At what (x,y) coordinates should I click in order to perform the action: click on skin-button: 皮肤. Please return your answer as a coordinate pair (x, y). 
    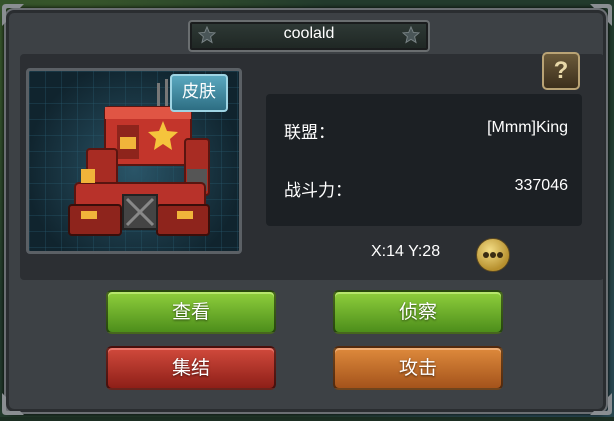
    Looking at the image, I should click on (199, 93).